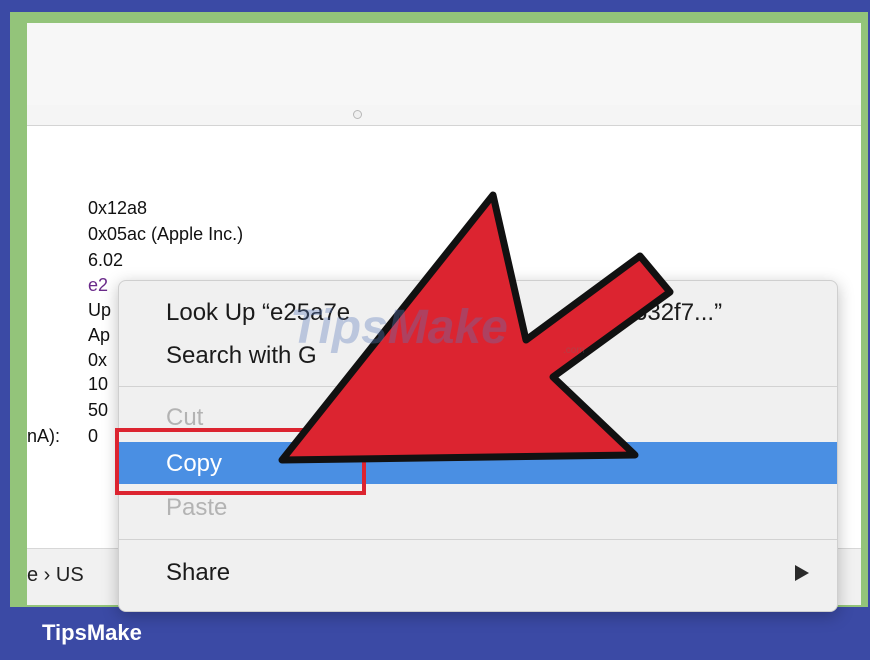  What do you see at coordinates (92, 632) in the screenshot?
I see `footer-brand: TipsMake` at bounding box center [92, 632].